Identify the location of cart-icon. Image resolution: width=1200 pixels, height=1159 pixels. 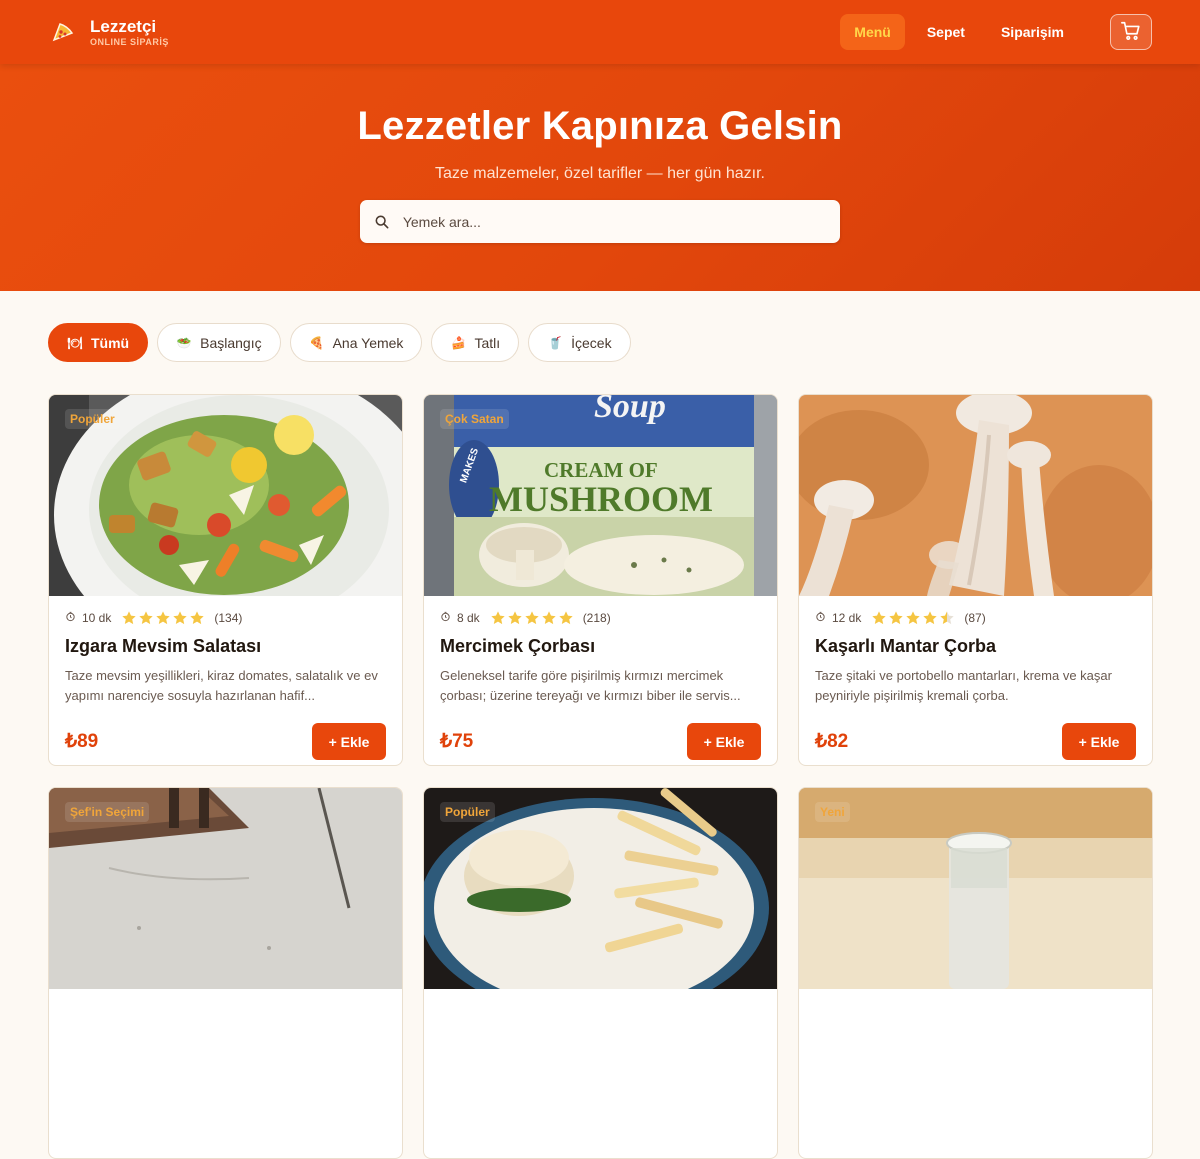
(1131, 32).